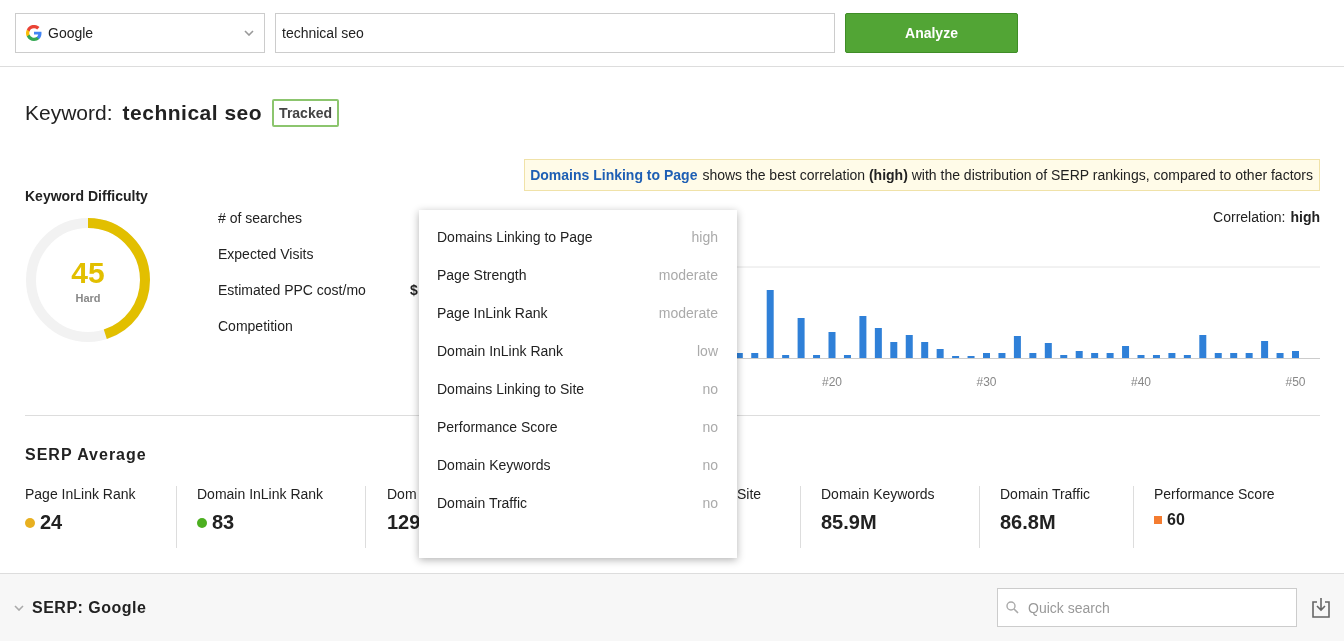  Describe the element at coordinates (88, 298) in the screenshot. I see `difficulty-rating: Hard` at that location.